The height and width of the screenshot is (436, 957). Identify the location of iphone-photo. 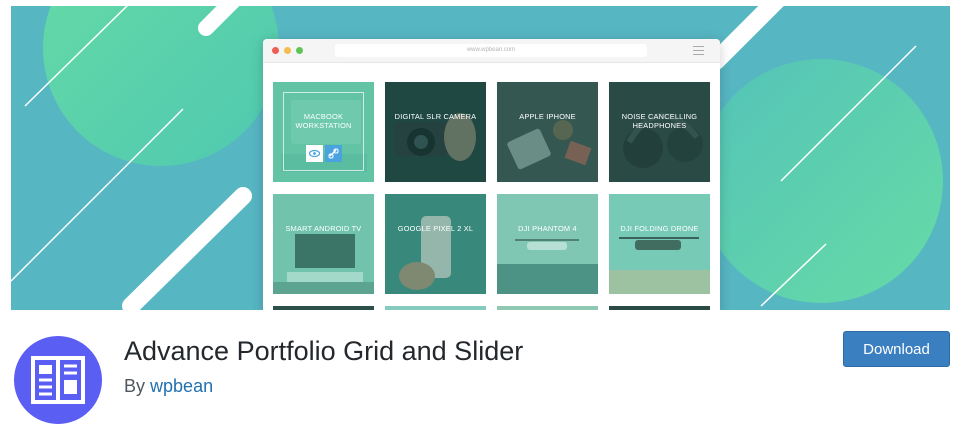
(547, 132).